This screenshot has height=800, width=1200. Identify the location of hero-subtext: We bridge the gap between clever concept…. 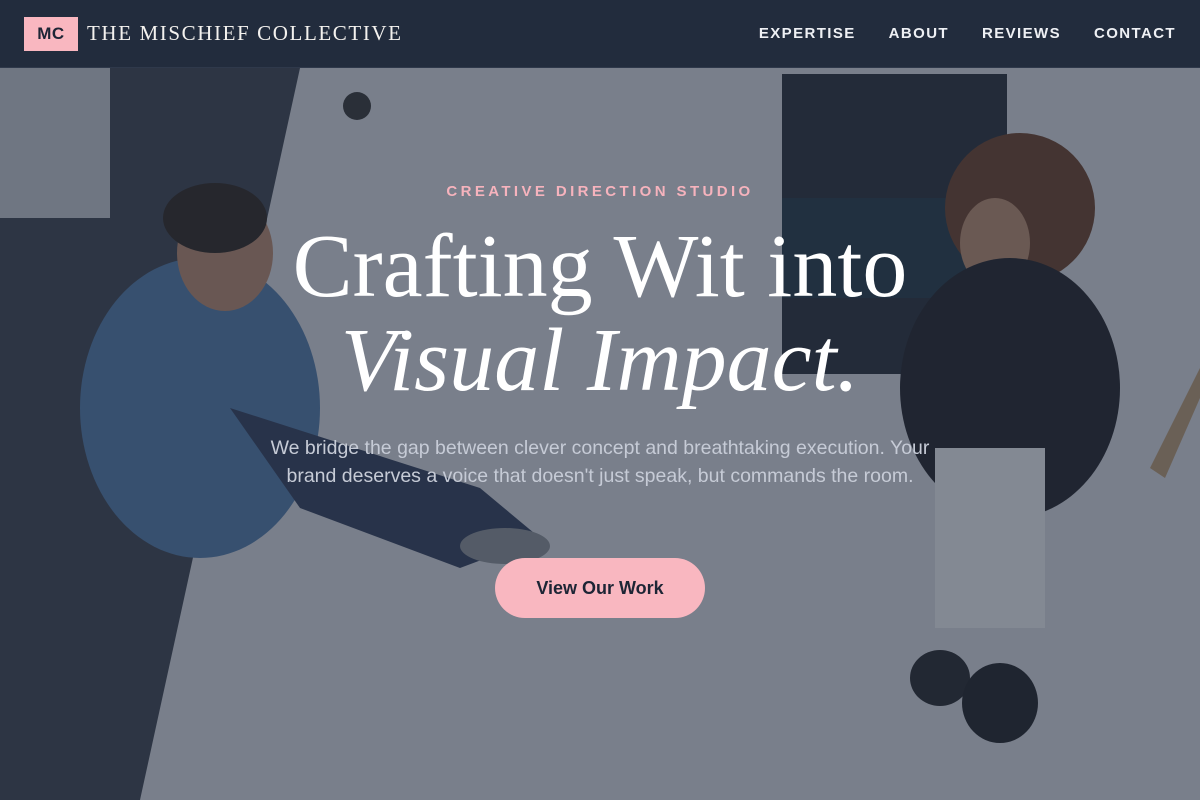
(600, 462).